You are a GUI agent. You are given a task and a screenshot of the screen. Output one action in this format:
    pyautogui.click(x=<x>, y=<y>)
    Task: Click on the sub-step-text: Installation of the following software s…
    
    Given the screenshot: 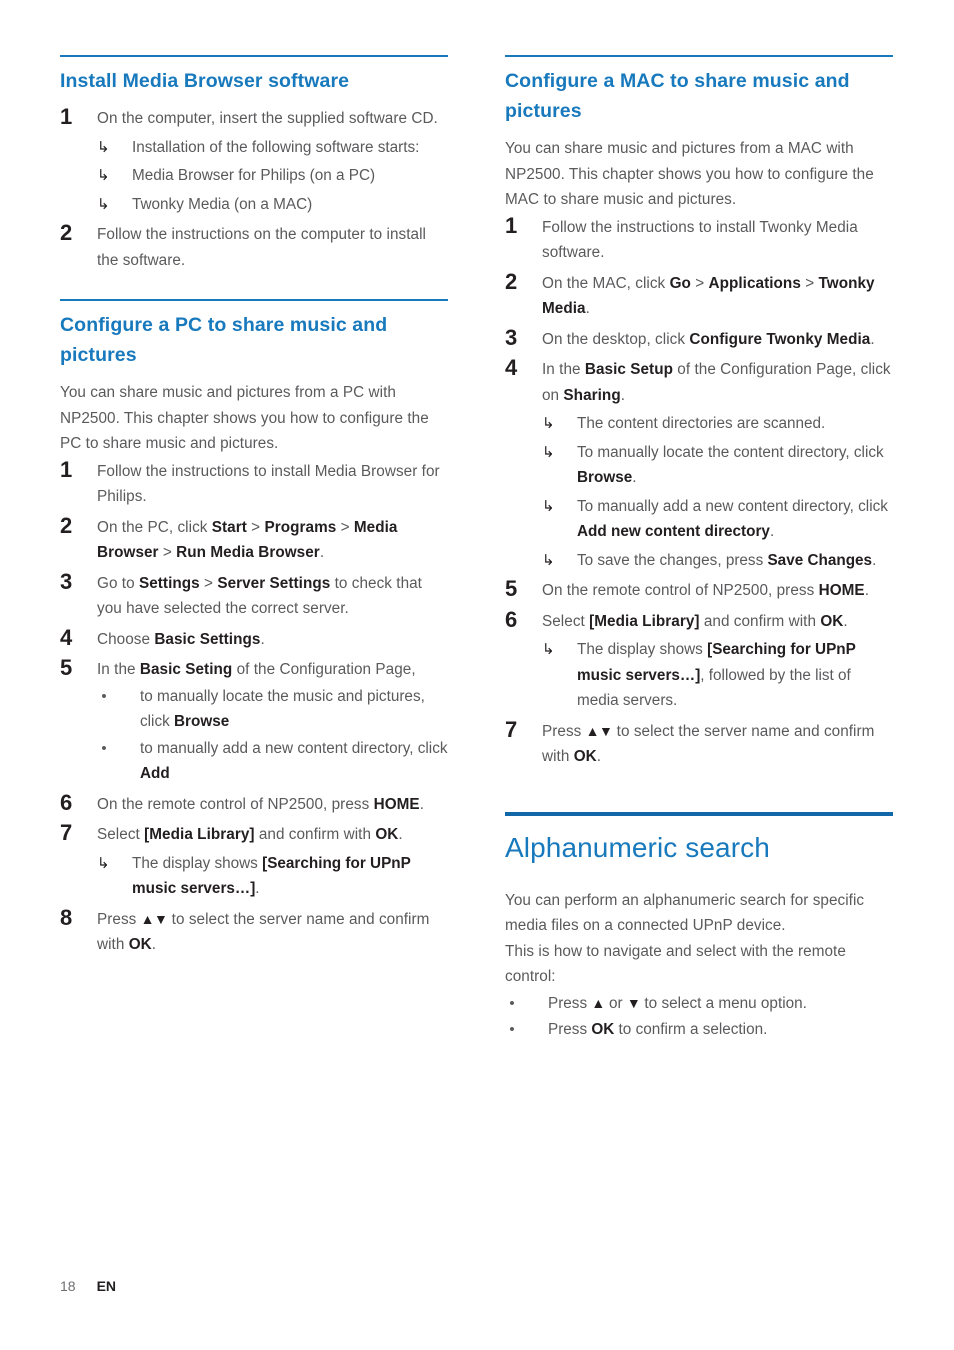 What is the action you would take?
    pyautogui.click(x=275, y=147)
    